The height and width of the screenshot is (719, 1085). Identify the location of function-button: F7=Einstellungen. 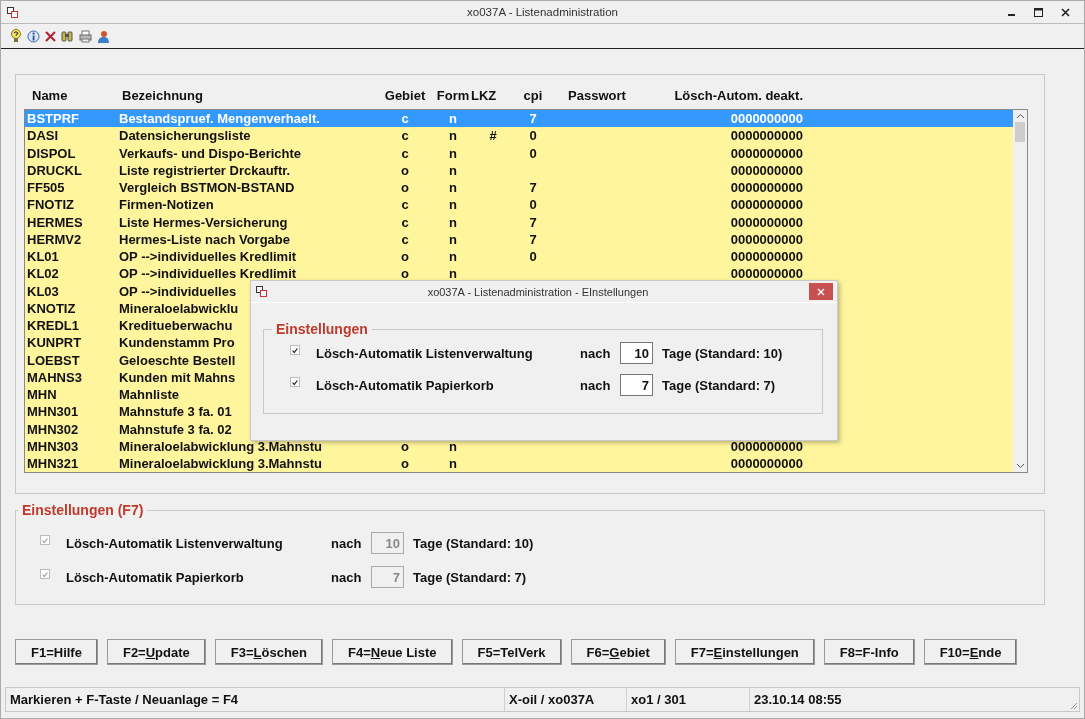
(744, 652).